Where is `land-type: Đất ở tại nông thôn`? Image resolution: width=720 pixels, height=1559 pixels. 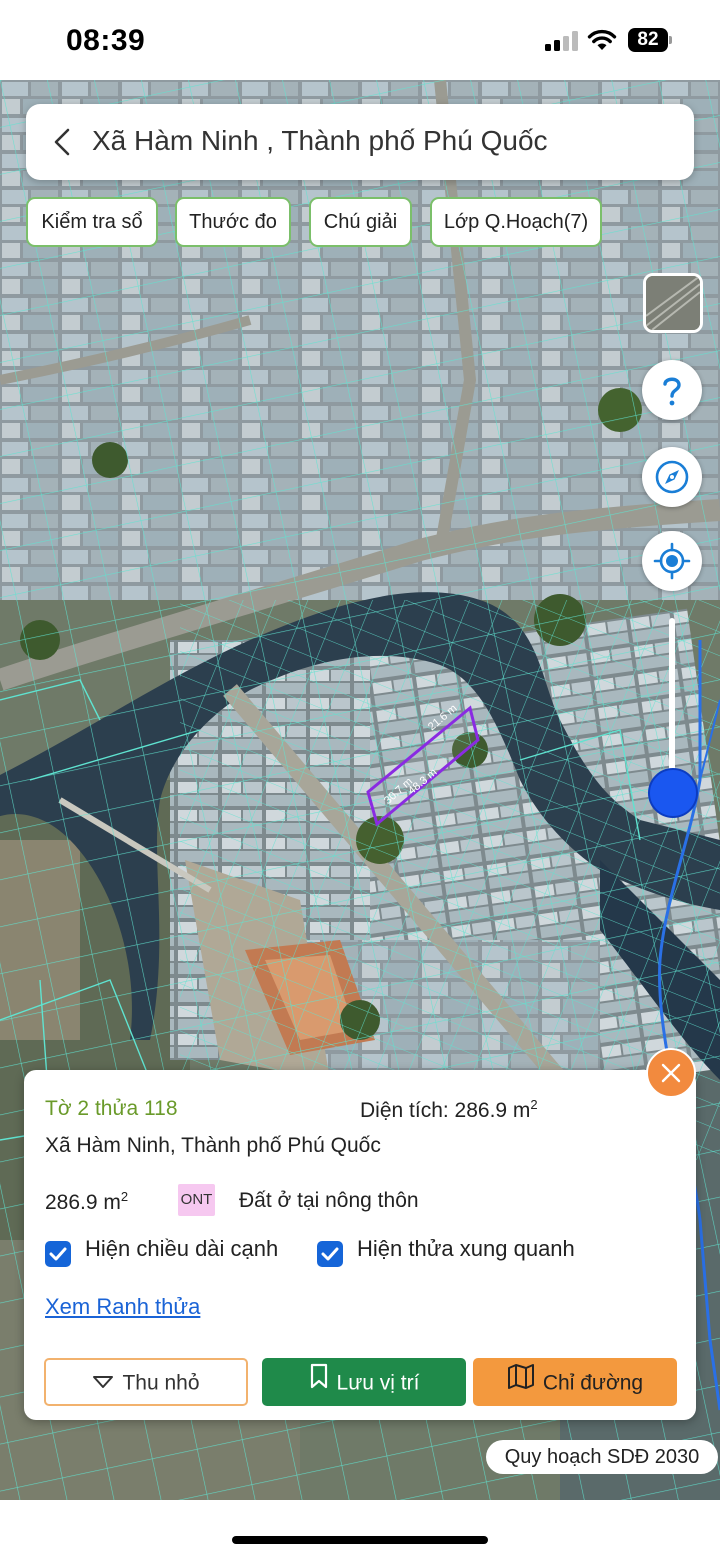 land-type: Đất ở tại nông thôn is located at coordinates (329, 1200).